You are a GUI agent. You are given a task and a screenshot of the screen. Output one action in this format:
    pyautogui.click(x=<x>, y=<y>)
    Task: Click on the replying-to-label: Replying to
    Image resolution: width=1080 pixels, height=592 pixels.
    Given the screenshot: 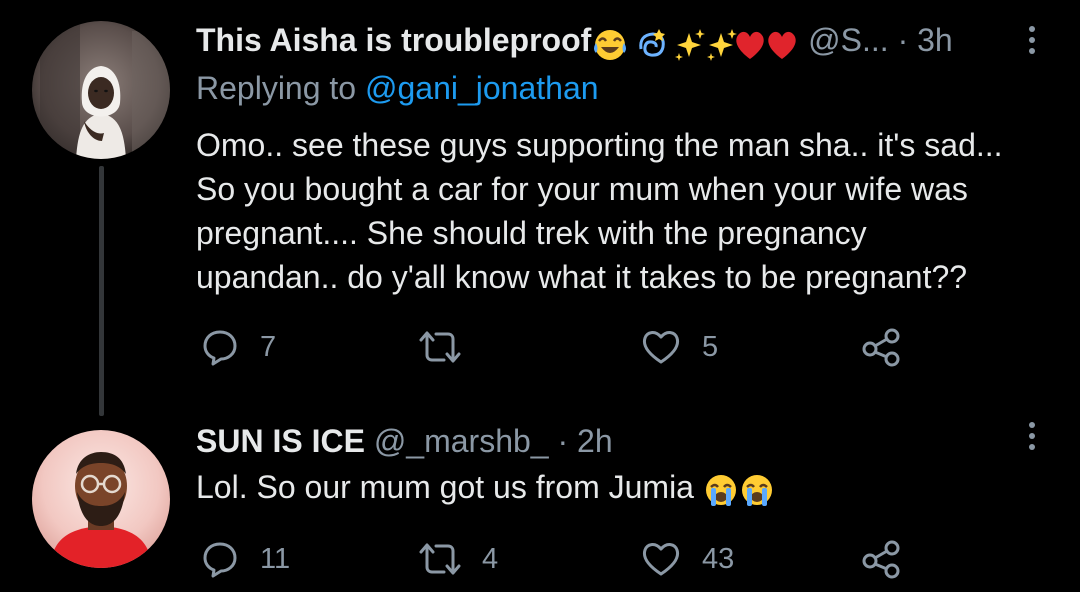 What is the action you would take?
    pyautogui.click(x=276, y=88)
    